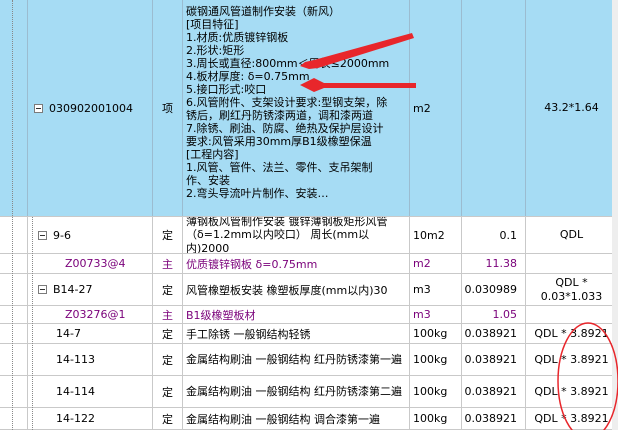  What do you see at coordinates (208, 180) in the screenshot?
I see `desc-line: 作、安装` at bounding box center [208, 180].